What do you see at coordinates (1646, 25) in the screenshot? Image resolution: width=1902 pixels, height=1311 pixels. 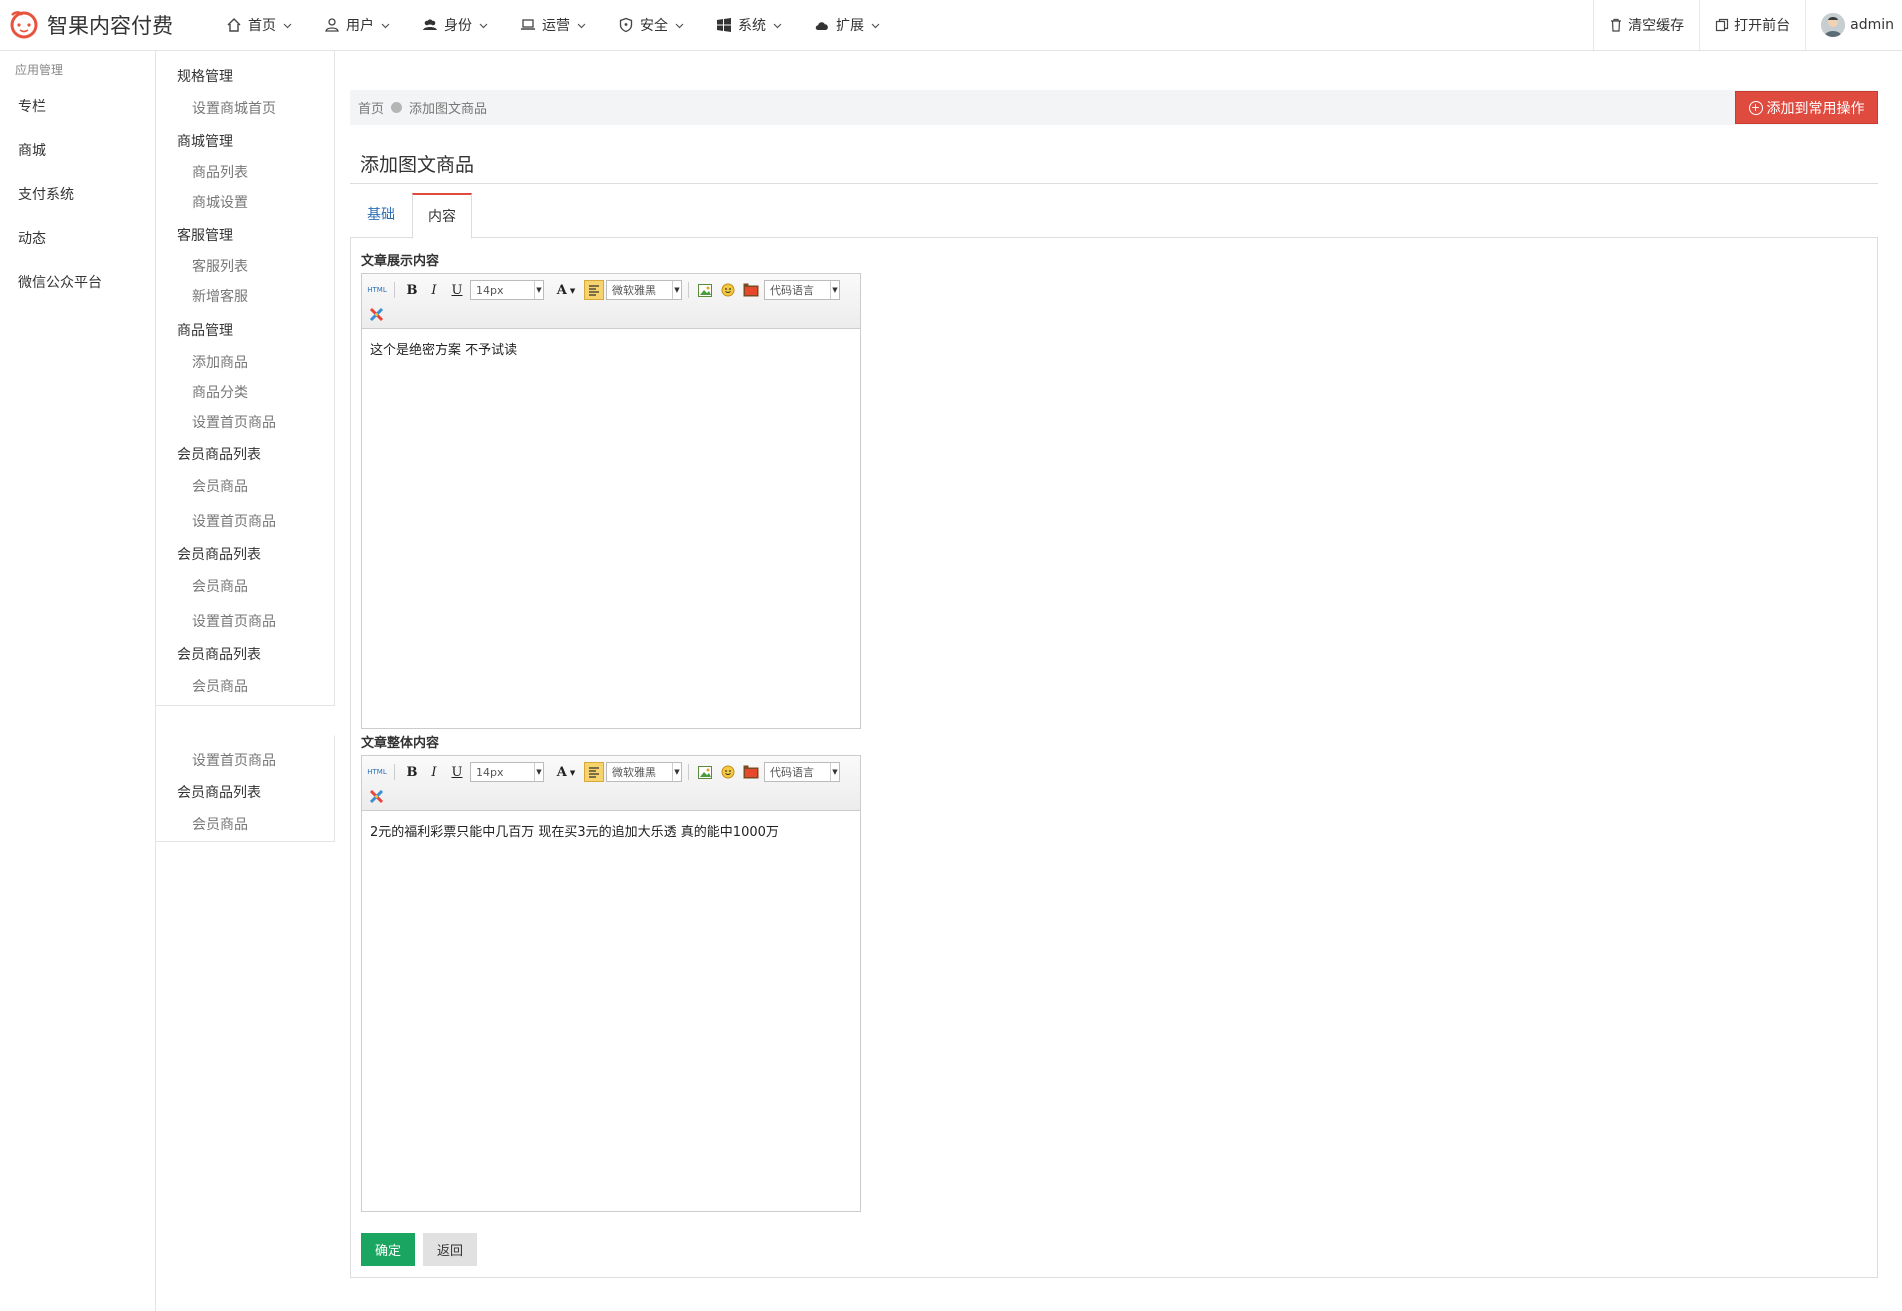 I see `clear-cache-button: 清空缓存` at bounding box center [1646, 25].